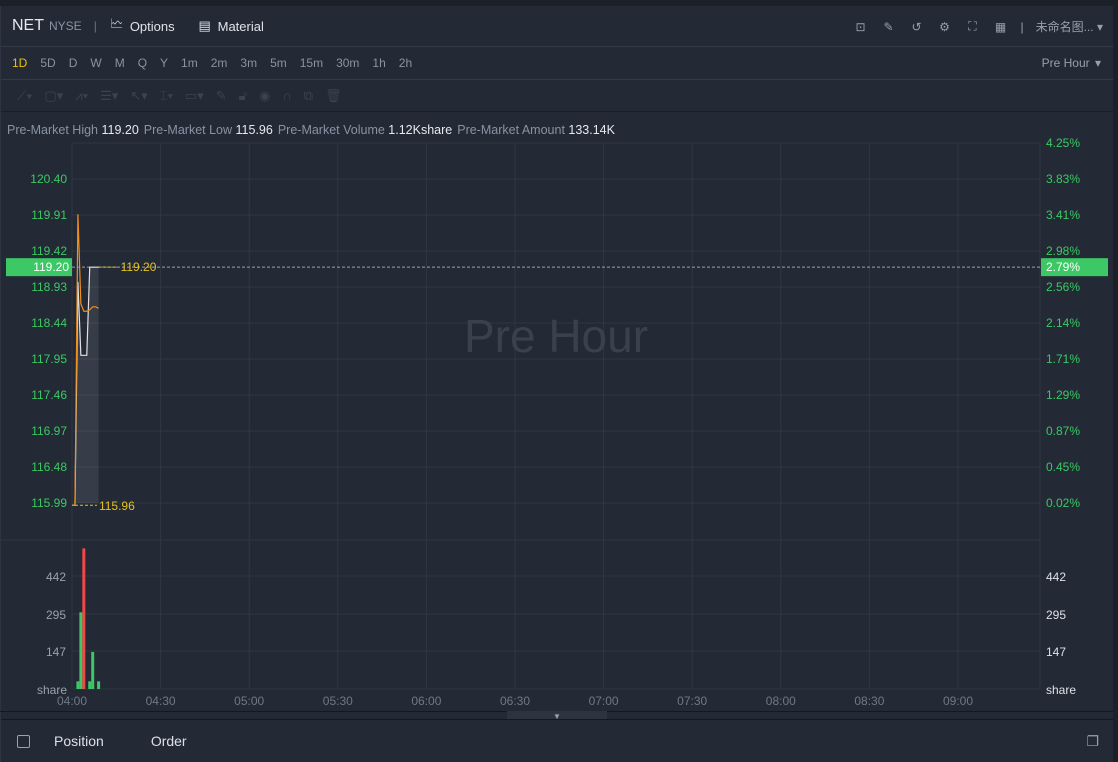 The height and width of the screenshot is (762, 1118). Describe the element at coordinates (1063, 251) in the screenshot. I see `pct-tick: 2.98%` at that location.